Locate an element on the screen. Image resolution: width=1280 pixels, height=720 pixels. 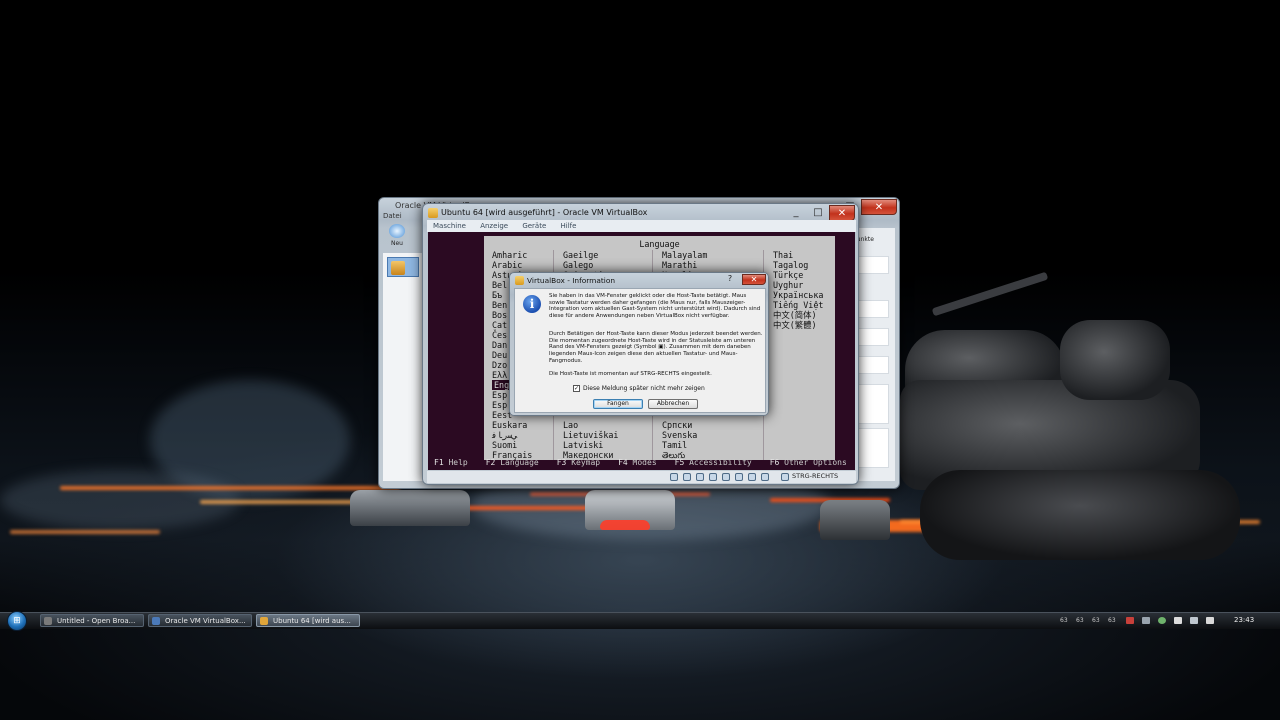
language-option: Suomi is located at coordinates (514, 445).